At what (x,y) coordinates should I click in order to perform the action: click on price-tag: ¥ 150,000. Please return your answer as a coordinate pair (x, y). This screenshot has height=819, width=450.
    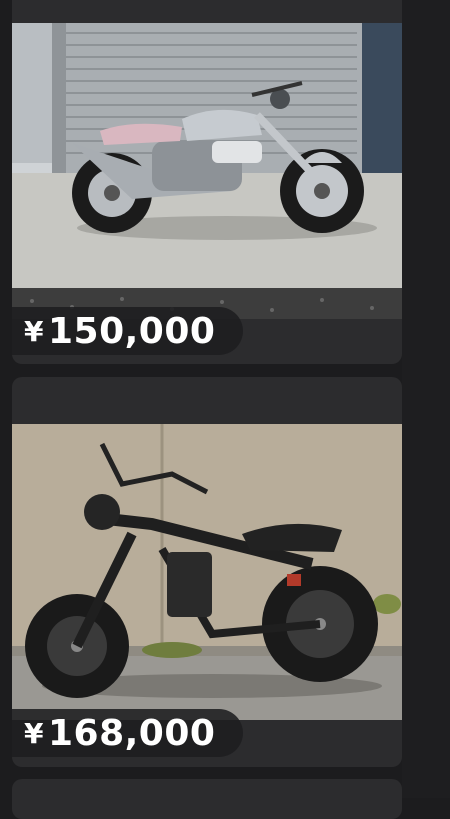
    Looking at the image, I should click on (128, 331).